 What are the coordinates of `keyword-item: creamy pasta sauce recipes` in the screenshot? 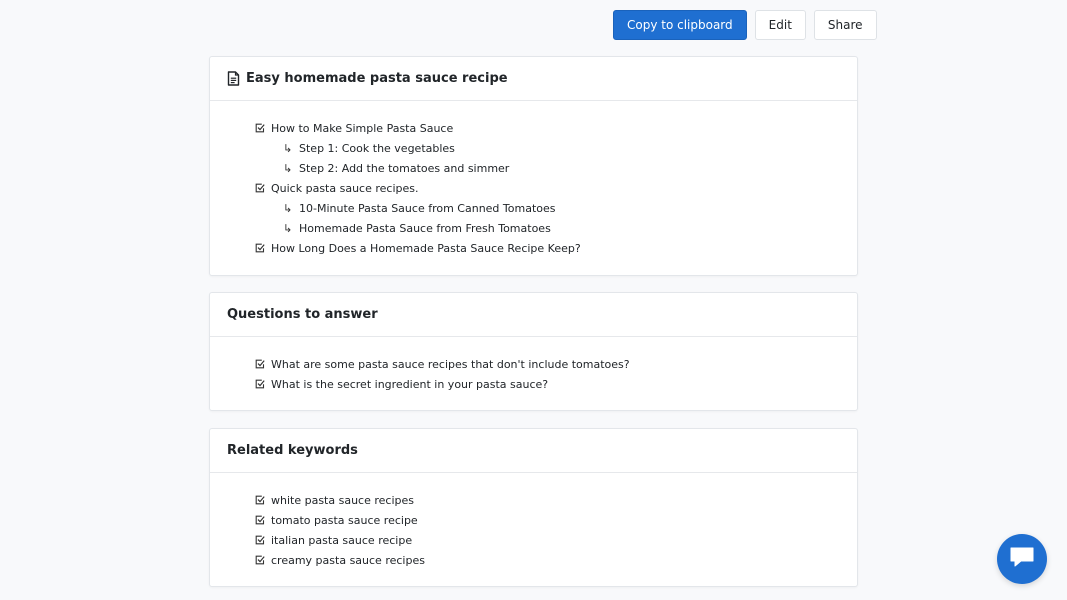 It's located at (556, 560).